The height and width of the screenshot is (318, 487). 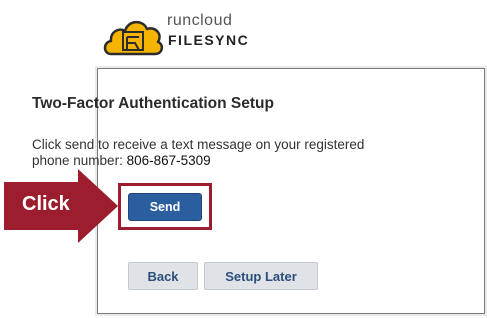 I want to click on dialog-title: Two-Factor Authentication Setup, so click(x=153, y=103).